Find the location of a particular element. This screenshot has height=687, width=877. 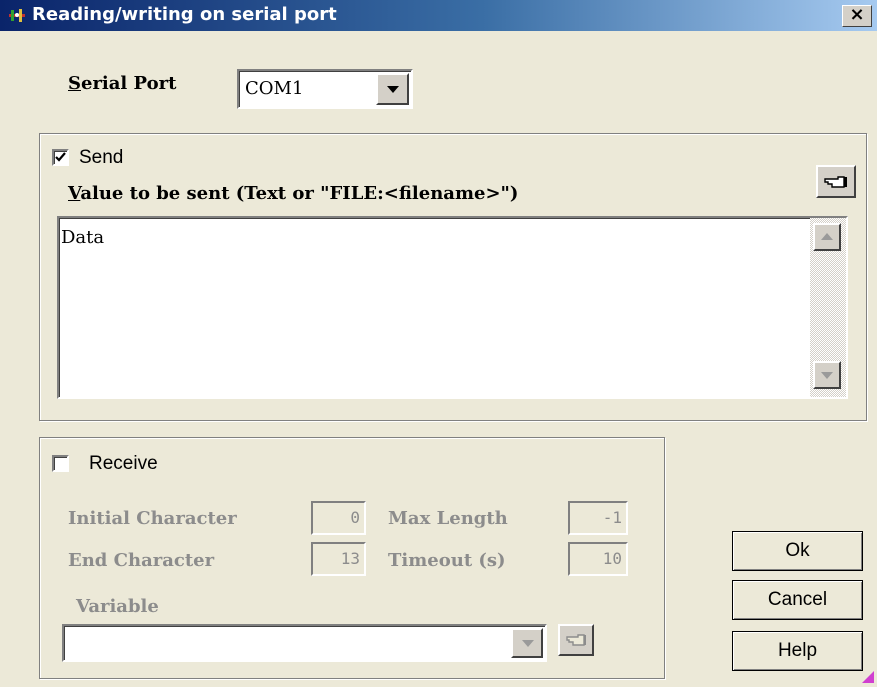

variable-label: Variable is located at coordinates (117, 606).